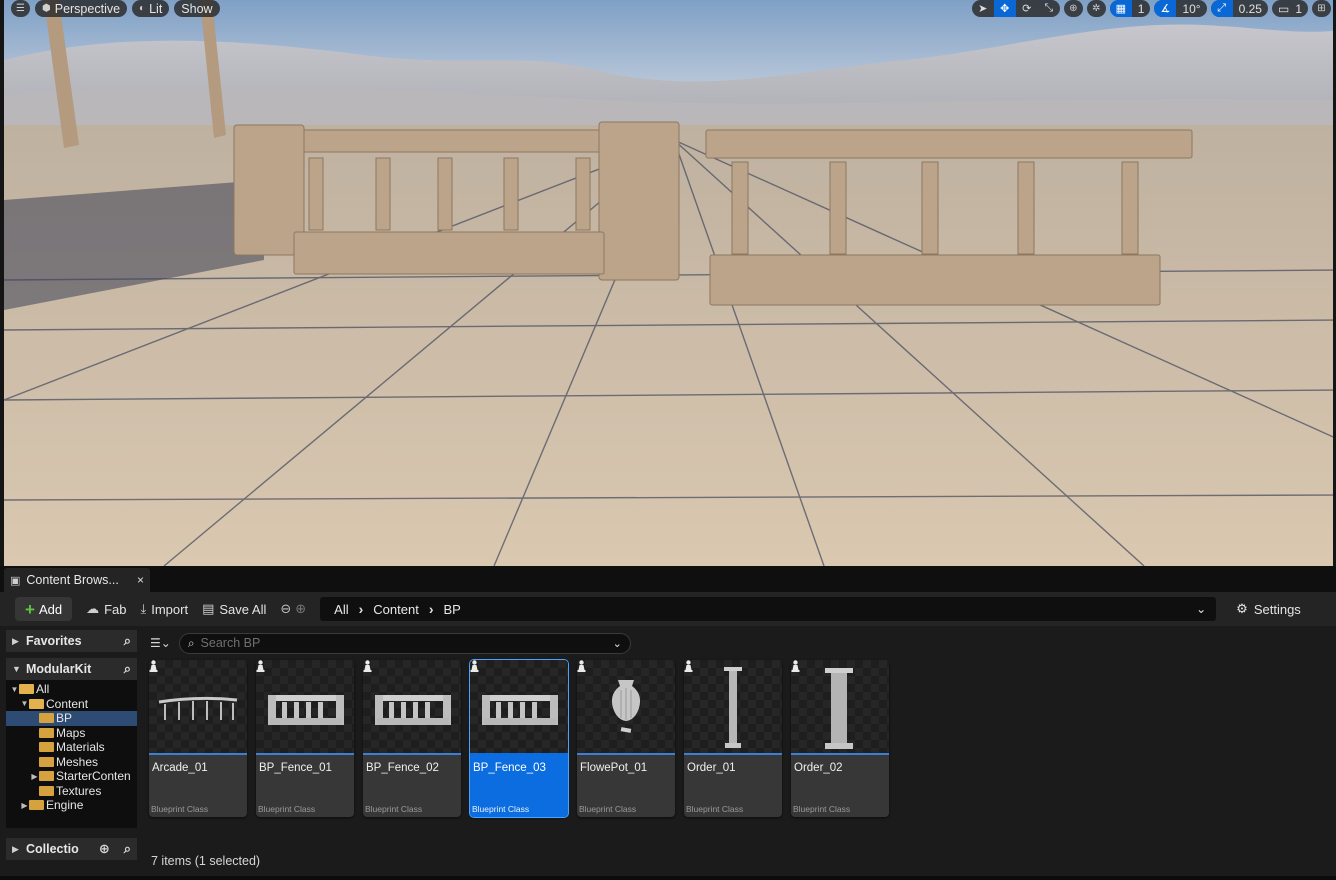 Image resolution: width=1336 pixels, height=880 pixels. I want to click on grid-icon: ▦, so click(1120, 8).